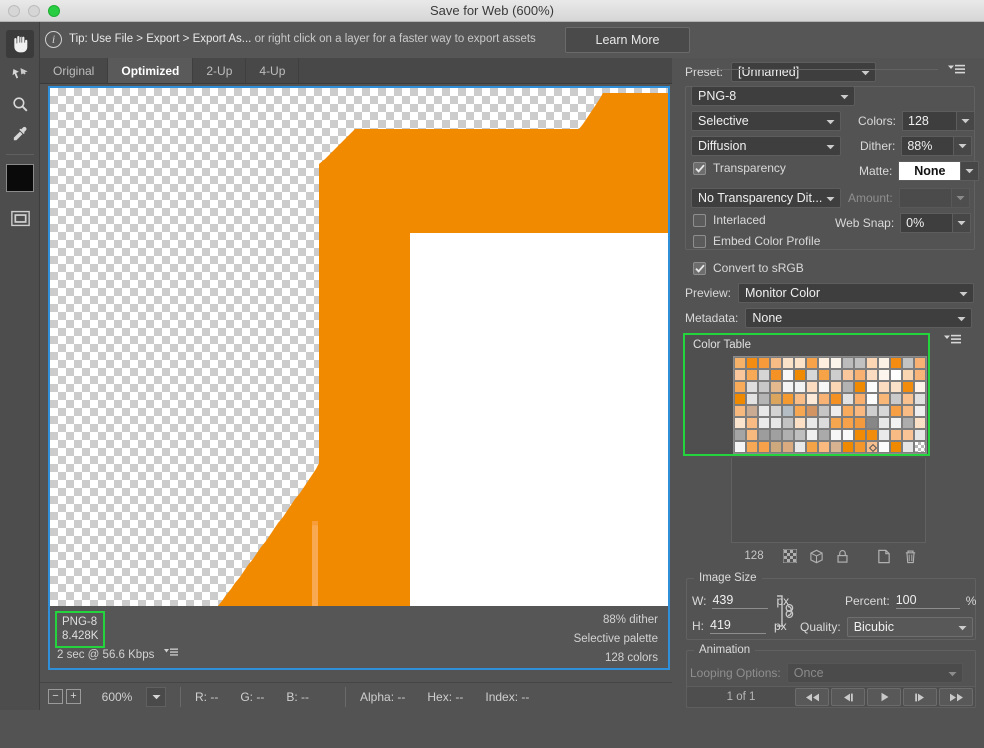 The height and width of the screenshot is (748, 984). What do you see at coordinates (699, 168) in the screenshot?
I see `transparency-checkbox` at bounding box center [699, 168].